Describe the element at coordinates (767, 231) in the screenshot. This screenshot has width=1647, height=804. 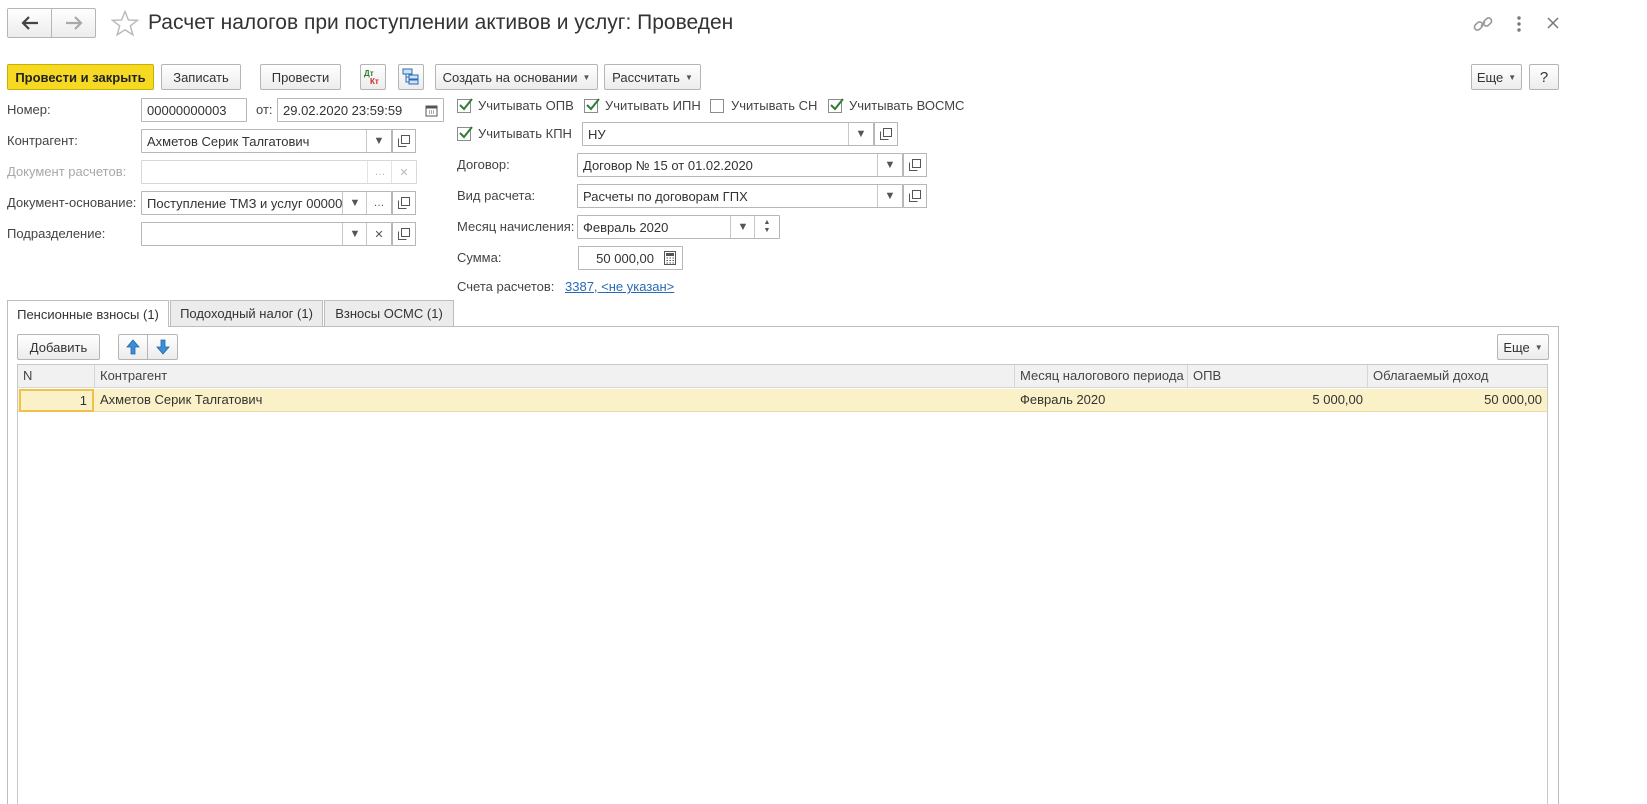
I see `spin-down-icon: ▼` at that location.